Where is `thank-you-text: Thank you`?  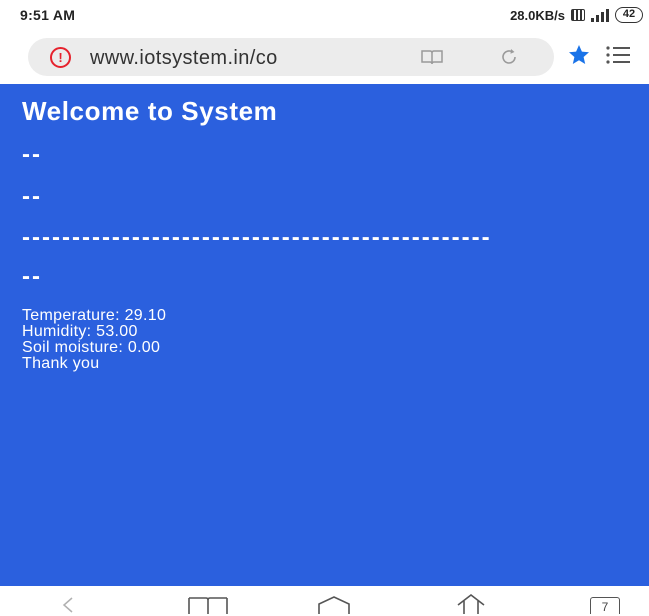
thank-you-text: Thank you is located at coordinates (61, 363).